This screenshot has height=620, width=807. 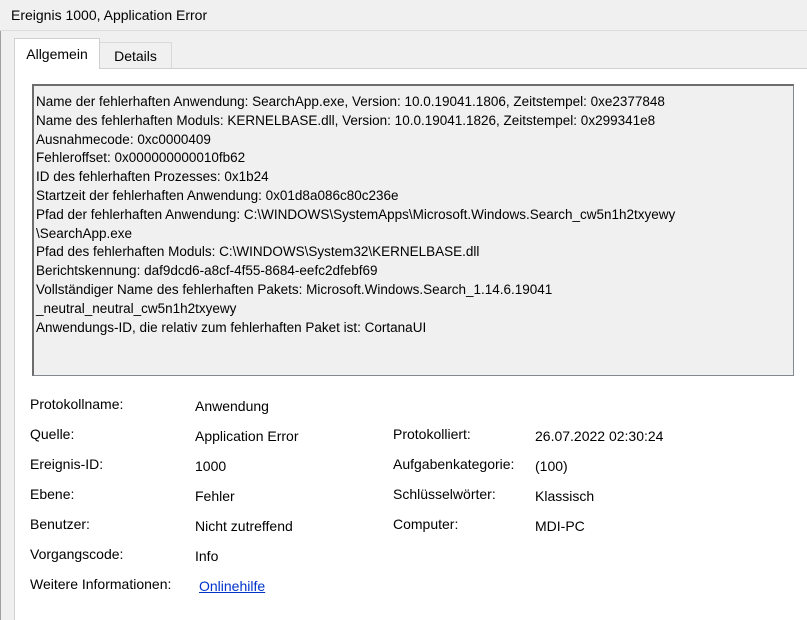 I want to click on vorgangscode-value: Info, so click(x=207, y=556).